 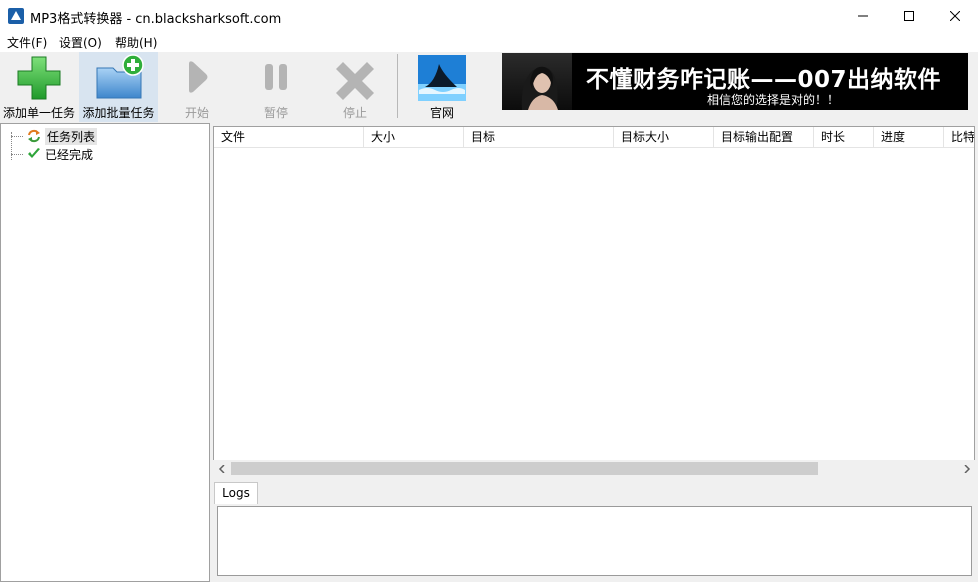 I want to click on column-header-progress: 进度, so click(x=909, y=137).